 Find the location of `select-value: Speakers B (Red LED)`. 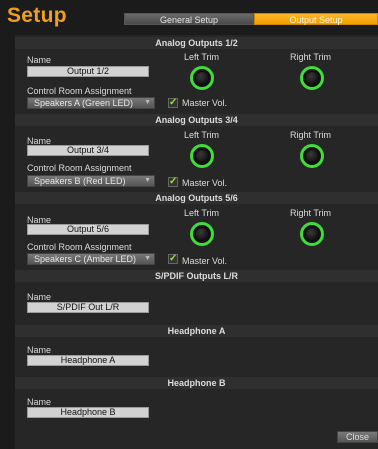

select-value: Speakers B (Red LED) is located at coordinates (80, 181).